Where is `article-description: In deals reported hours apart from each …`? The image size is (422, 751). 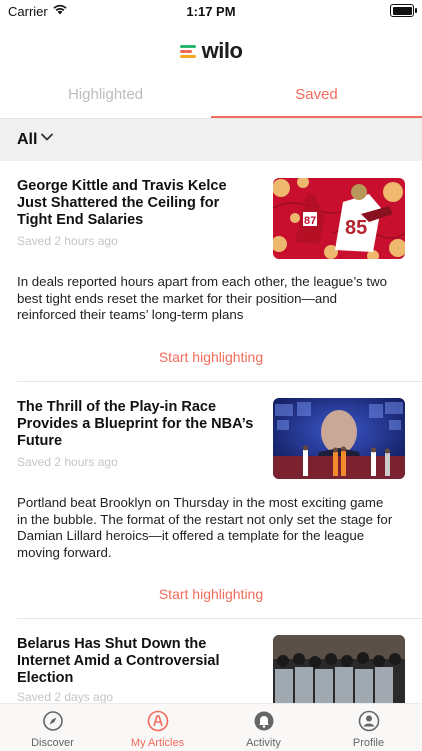
article-description: In deals reported hours apart from each … is located at coordinates (202, 298).